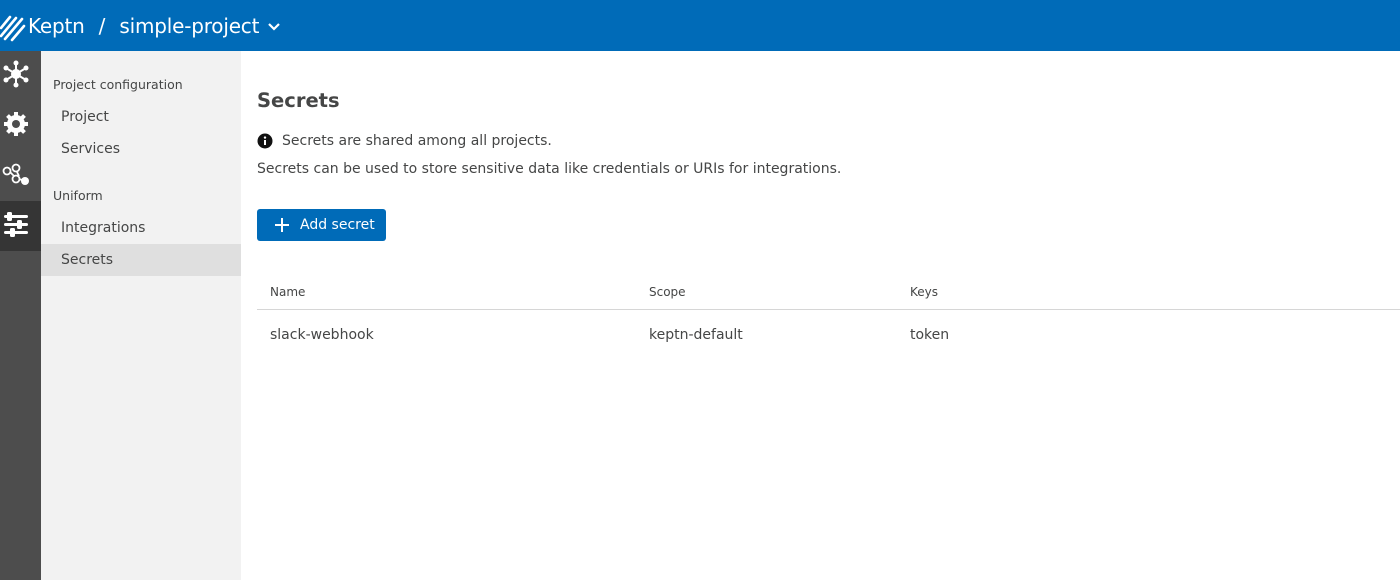 The width and height of the screenshot is (1400, 580). I want to click on column-header-scope: Scope, so click(779, 292).